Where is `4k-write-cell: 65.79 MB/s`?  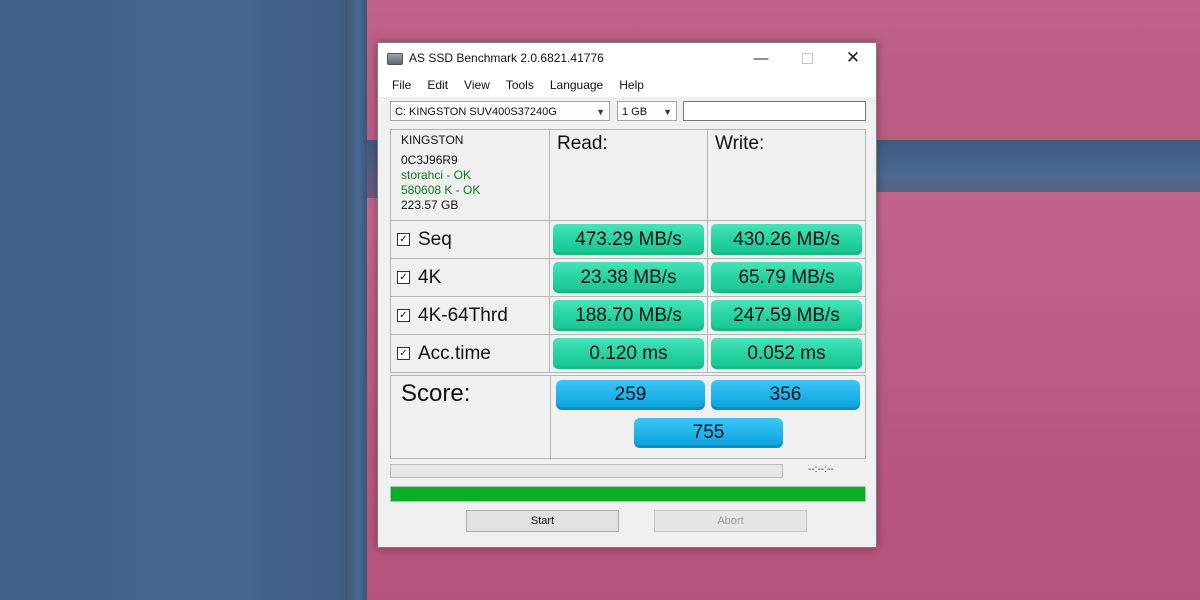 4k-write-cell: 65.79 MB/s is located at coordinates (786, 277).